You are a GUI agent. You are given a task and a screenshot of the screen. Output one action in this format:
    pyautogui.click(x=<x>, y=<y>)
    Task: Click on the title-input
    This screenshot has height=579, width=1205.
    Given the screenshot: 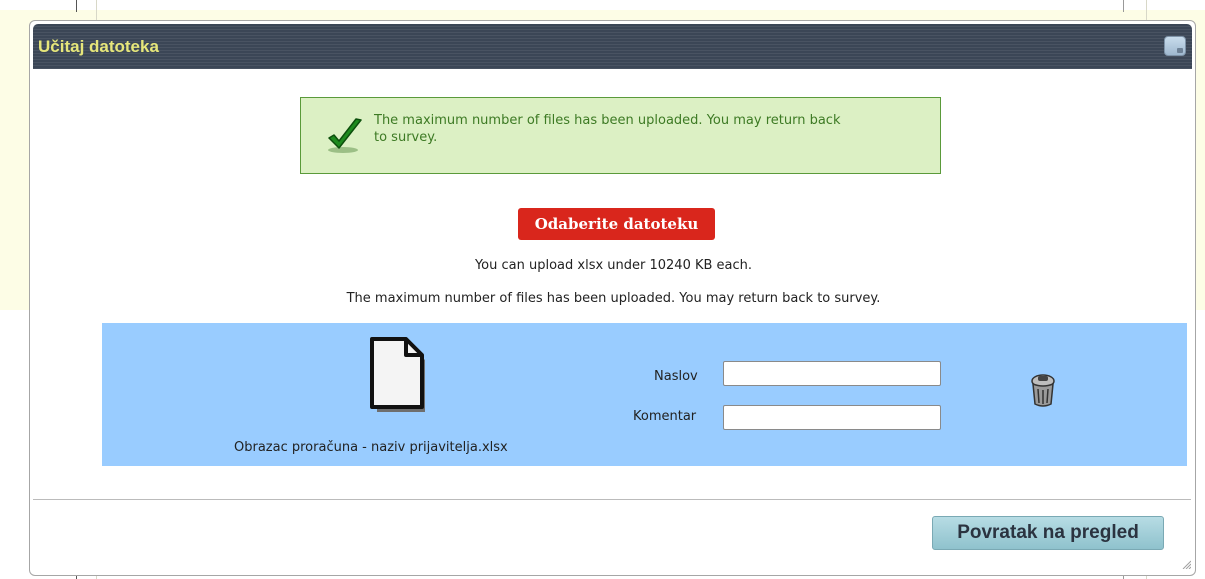 What is the action you would take?
    pyautogui.click(x=832, y=373)
    